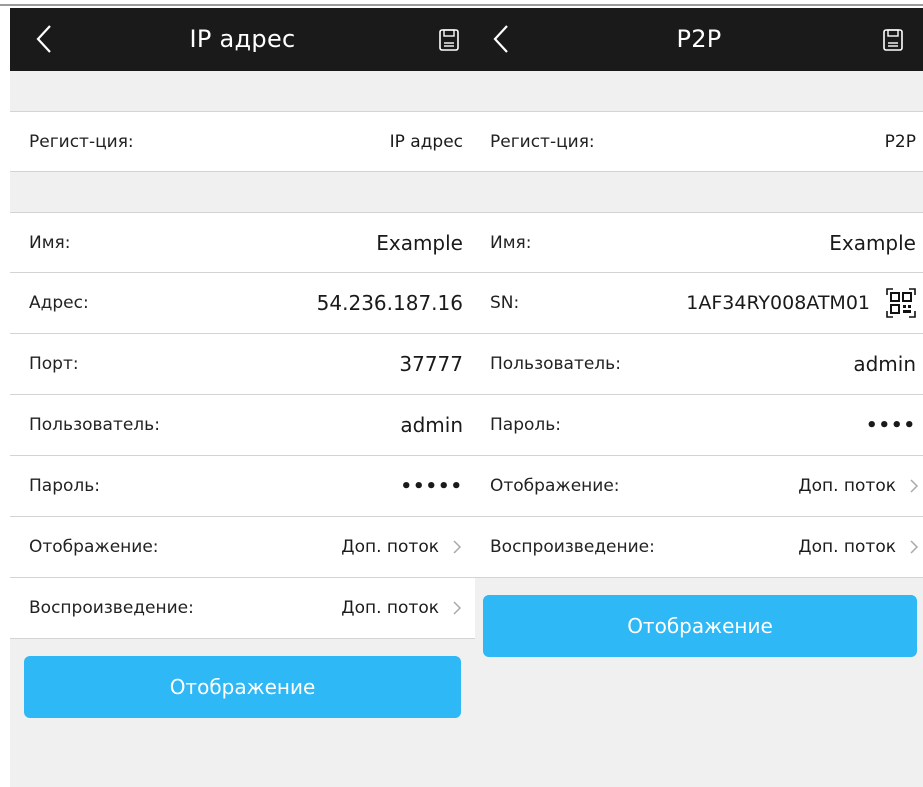  I want to click on port-value: 37777, so click(431, 364).